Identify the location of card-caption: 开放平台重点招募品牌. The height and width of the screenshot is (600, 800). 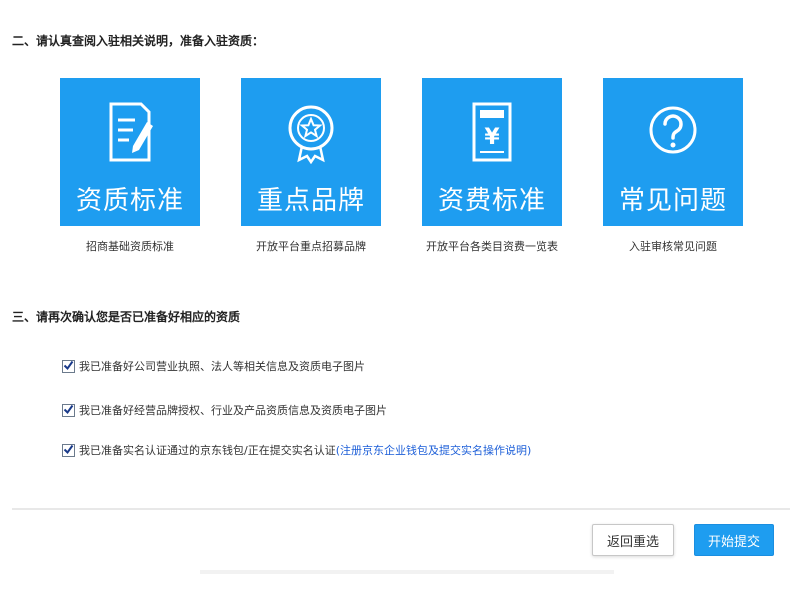
(311, 246).